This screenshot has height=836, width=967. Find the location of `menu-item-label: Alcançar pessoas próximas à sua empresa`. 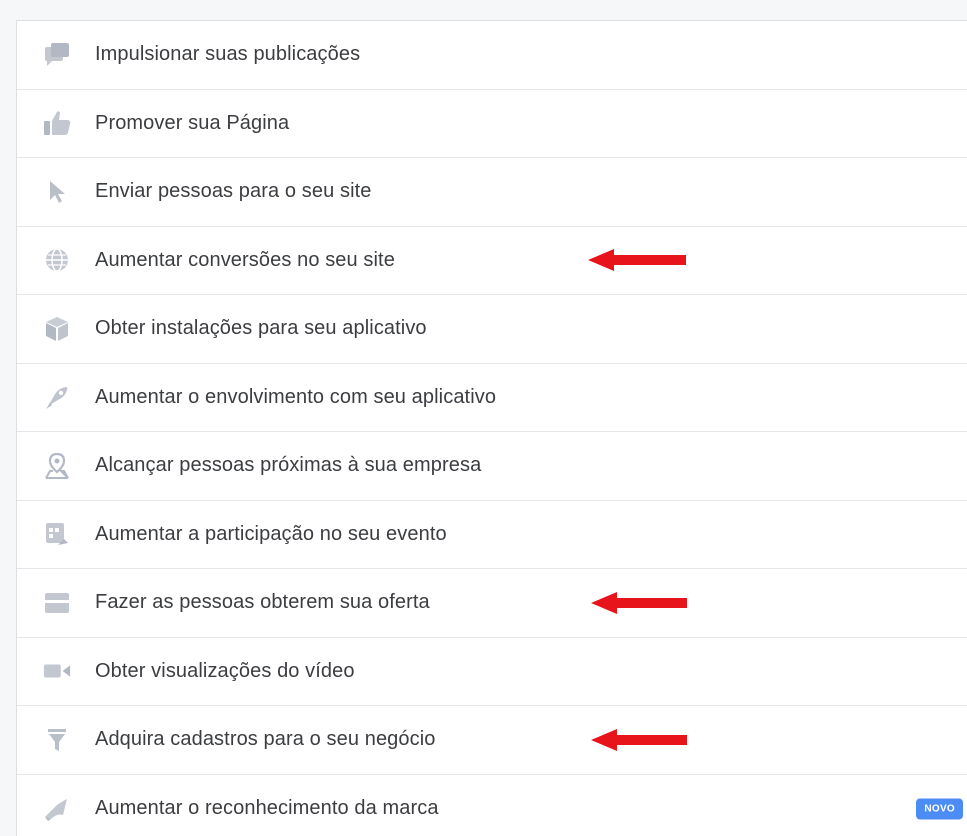

menu-item-label: Alcançar pessoas próximas à sua empresa is located at coordinates (288, 465).